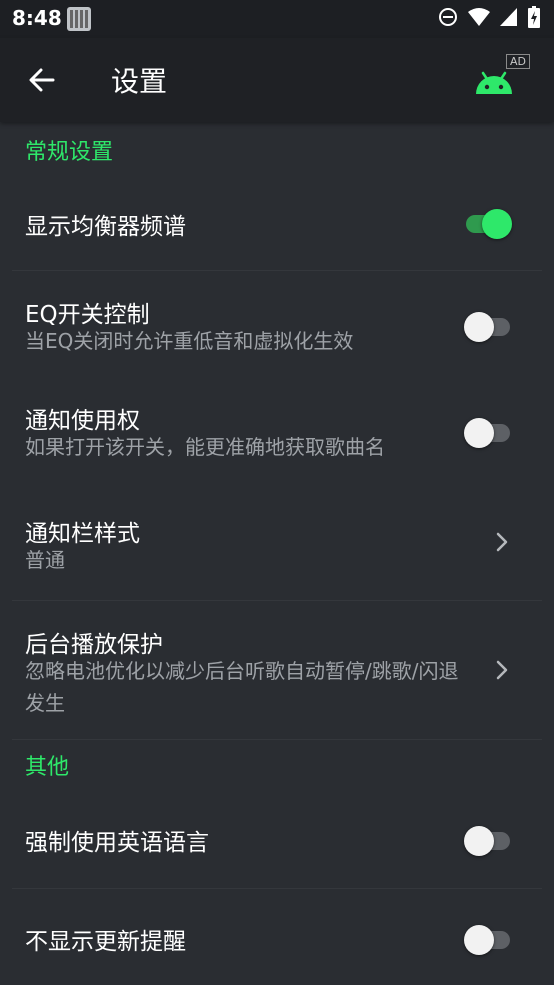 This screenshot has height=985, width=554. What do you see at coordinates (508, 17) in the screenshot?
I see `signal-icon` at bounding box center [508, 17].